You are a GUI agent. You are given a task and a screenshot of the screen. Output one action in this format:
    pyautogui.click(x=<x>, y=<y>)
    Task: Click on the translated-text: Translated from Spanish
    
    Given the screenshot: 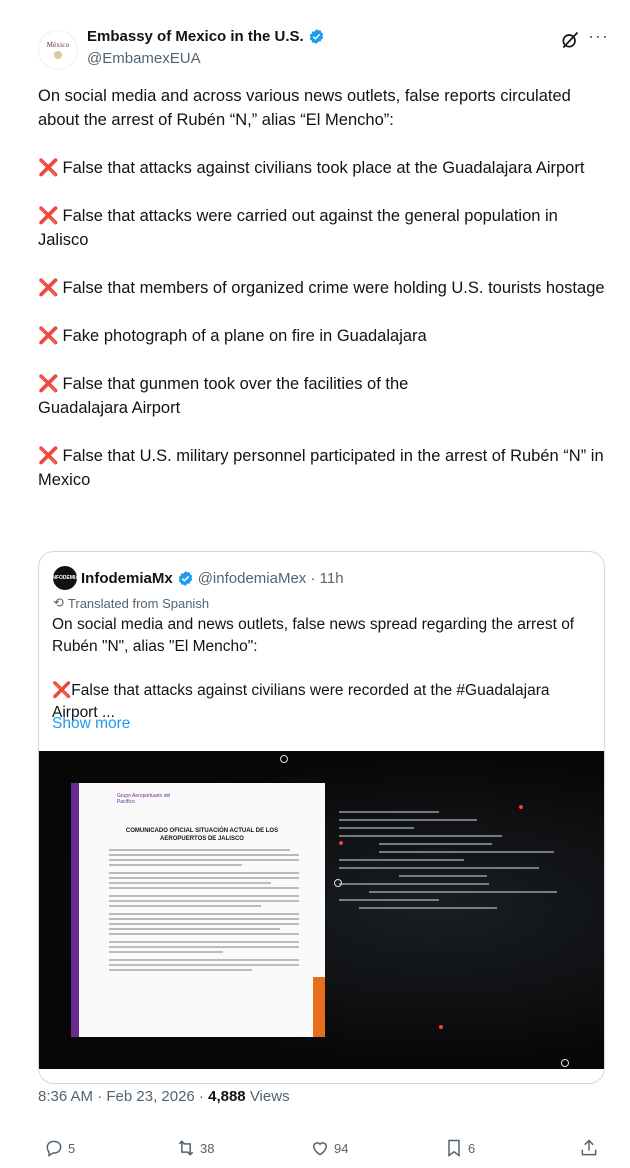 What is the action you would take?
    pyautogui.click(x=138, y=603)
    